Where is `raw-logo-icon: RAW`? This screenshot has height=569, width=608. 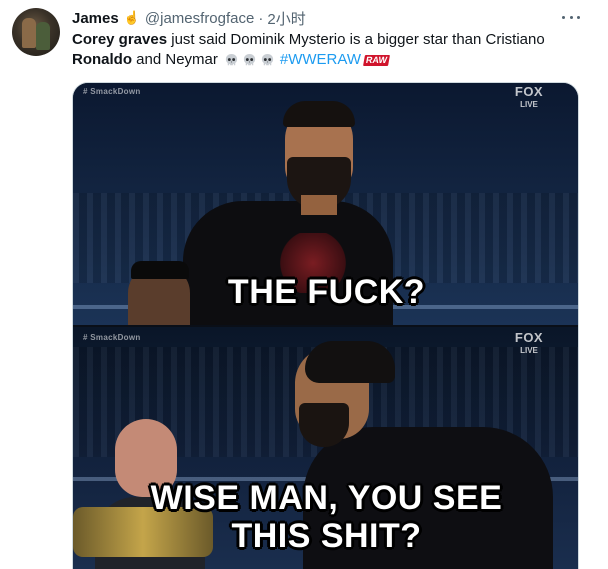
raw-logo-icon: RAW is located at coordinates (376, 60).